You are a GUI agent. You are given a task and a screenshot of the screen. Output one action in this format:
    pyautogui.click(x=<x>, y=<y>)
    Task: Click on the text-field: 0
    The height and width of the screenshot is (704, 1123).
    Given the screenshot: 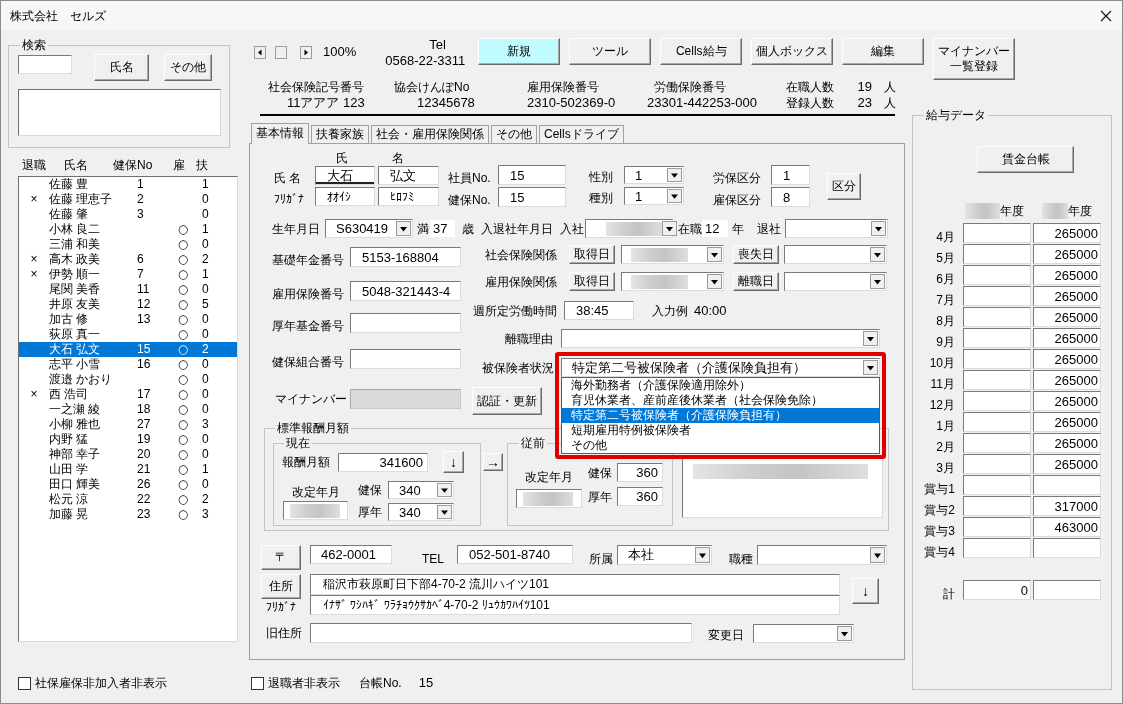 What is the action you would take?
    pyautogui.click(x=997, y=590)
    